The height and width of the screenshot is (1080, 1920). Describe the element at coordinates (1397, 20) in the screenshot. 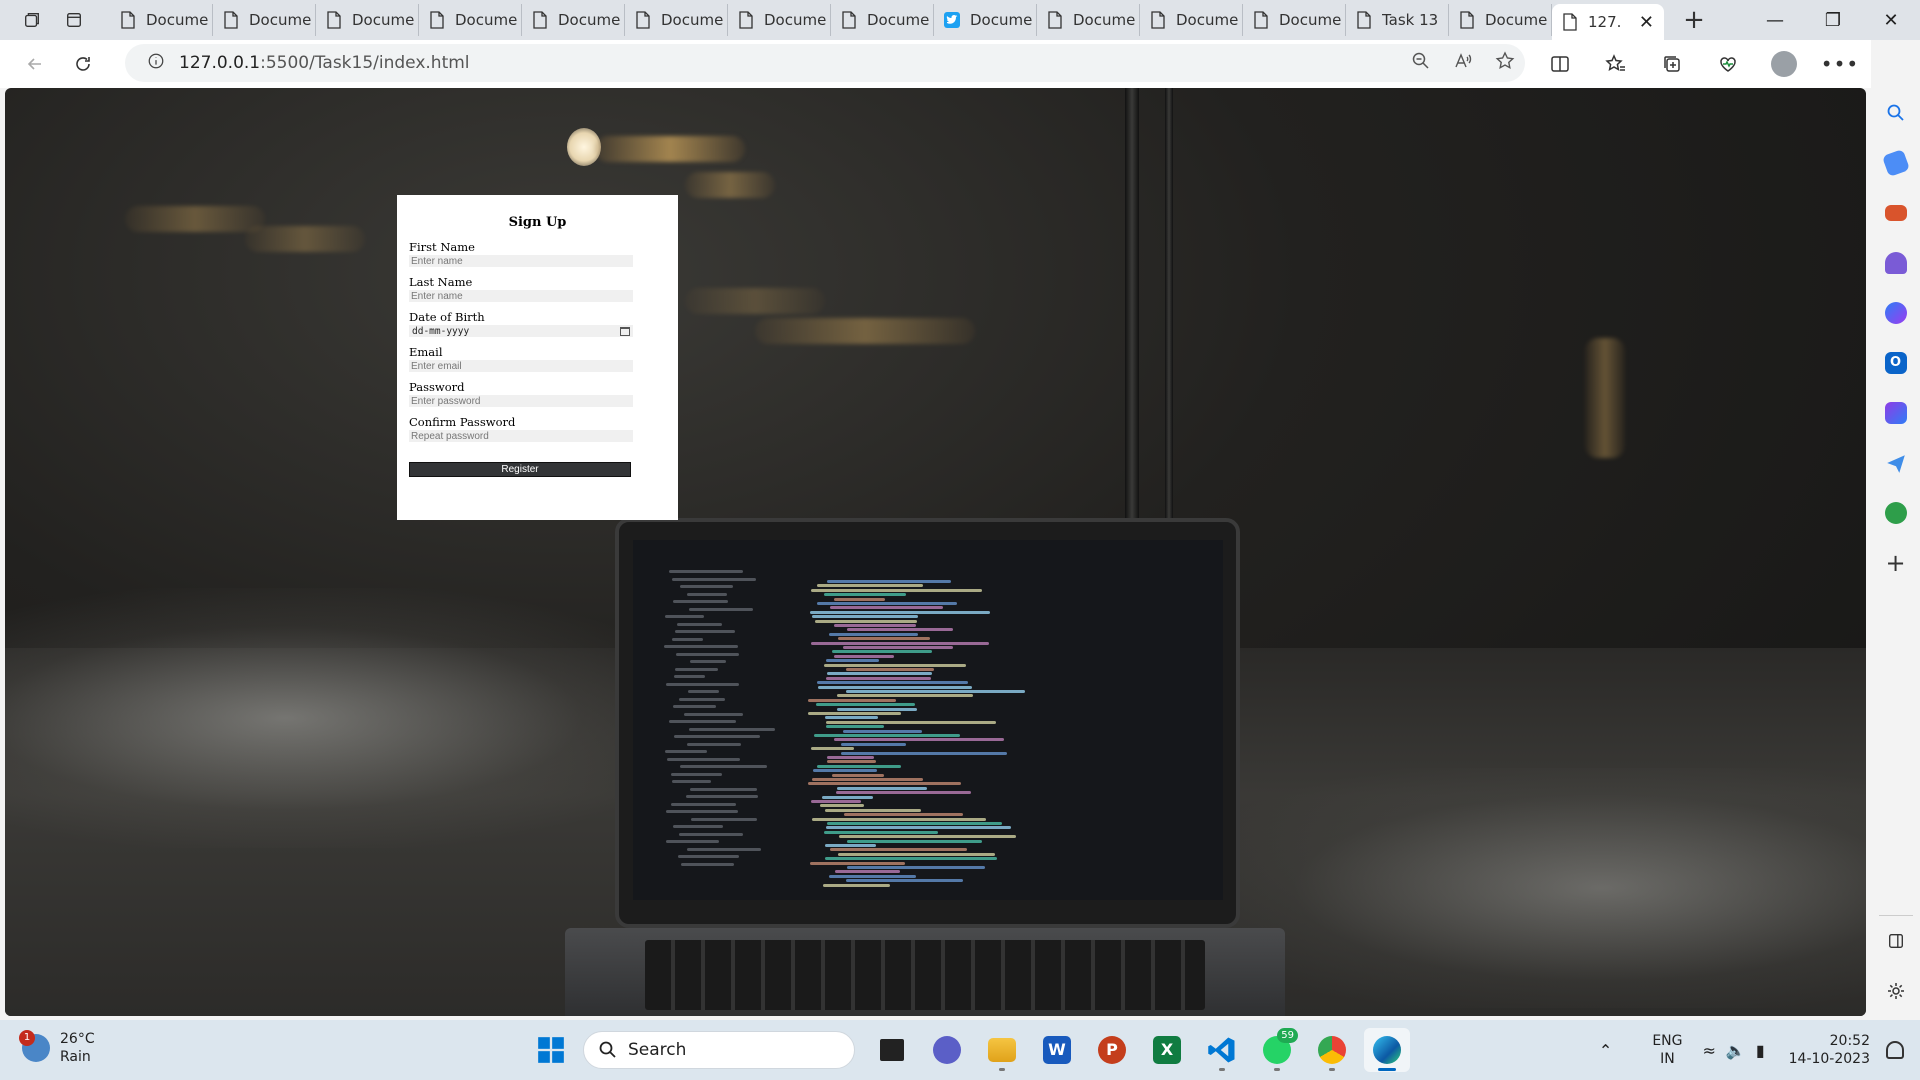

I see `browser-tab: Task 13` at that location.